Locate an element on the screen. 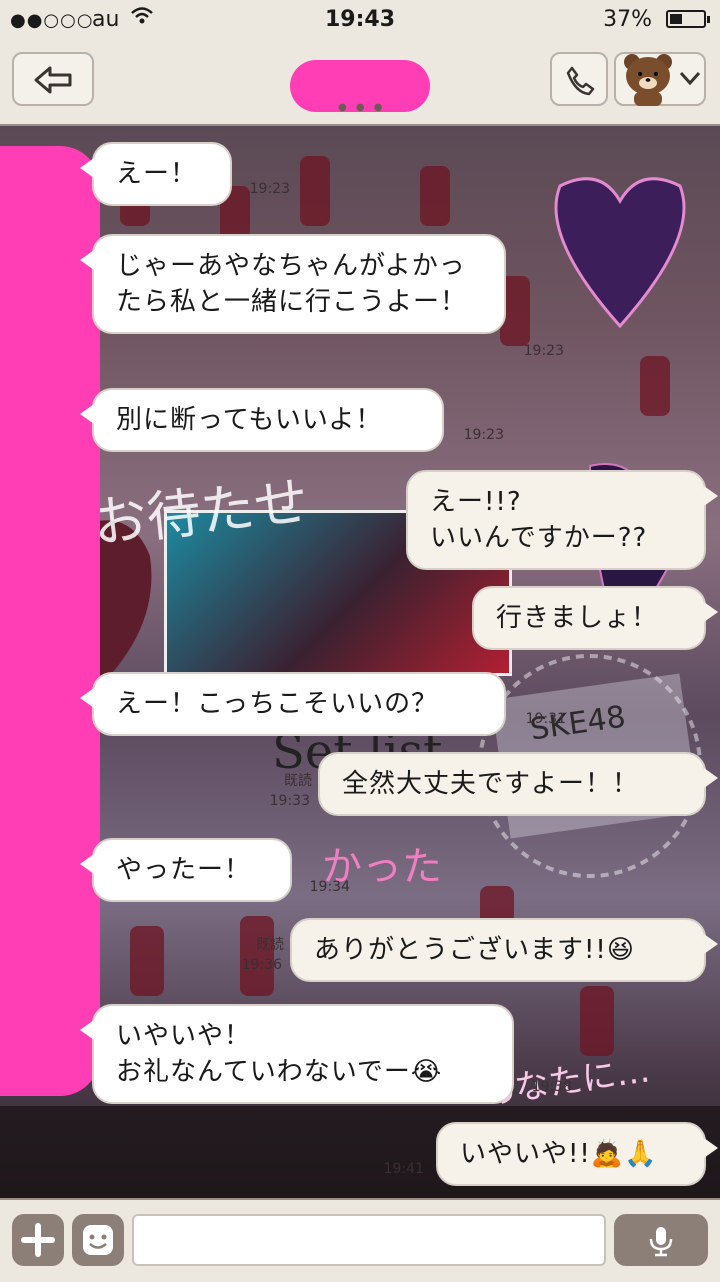 Image resolution: width=720 pixels, height=1282 pixels. back-button is located at coordinates (53, 79).